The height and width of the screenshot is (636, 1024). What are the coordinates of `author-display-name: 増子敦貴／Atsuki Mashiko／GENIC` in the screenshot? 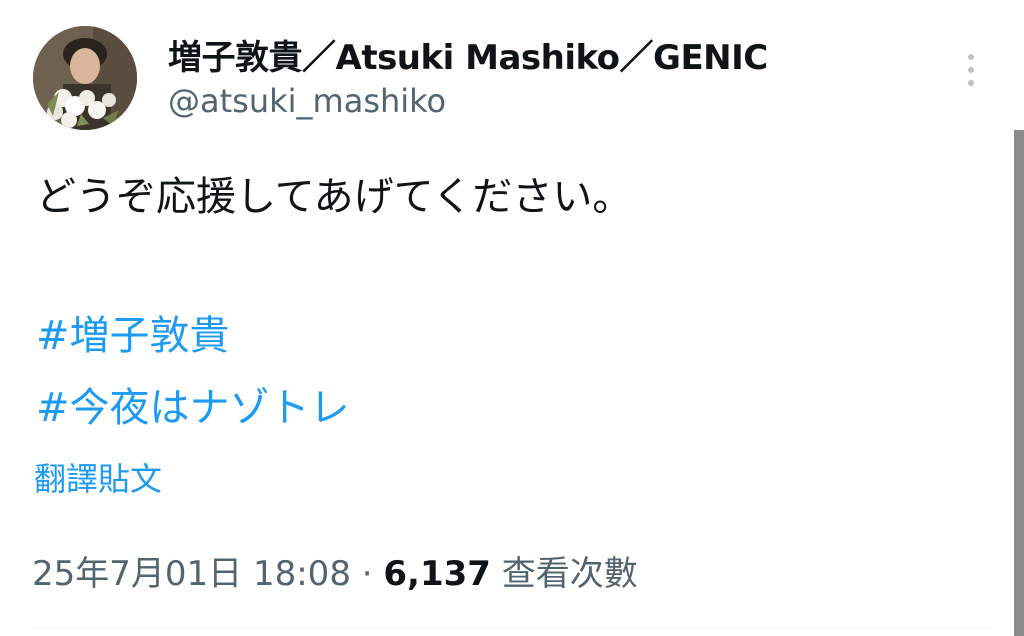 It's located at (468, 54).